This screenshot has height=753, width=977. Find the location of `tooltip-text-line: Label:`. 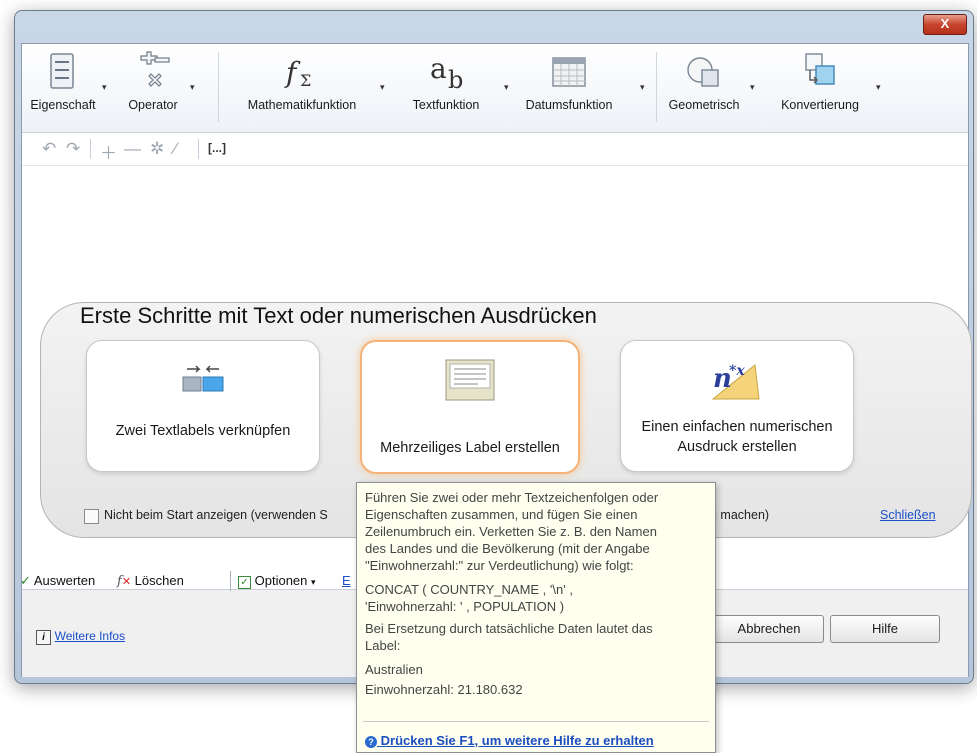

tooltip-text-line: Label: is located at coordinates (383, 645).